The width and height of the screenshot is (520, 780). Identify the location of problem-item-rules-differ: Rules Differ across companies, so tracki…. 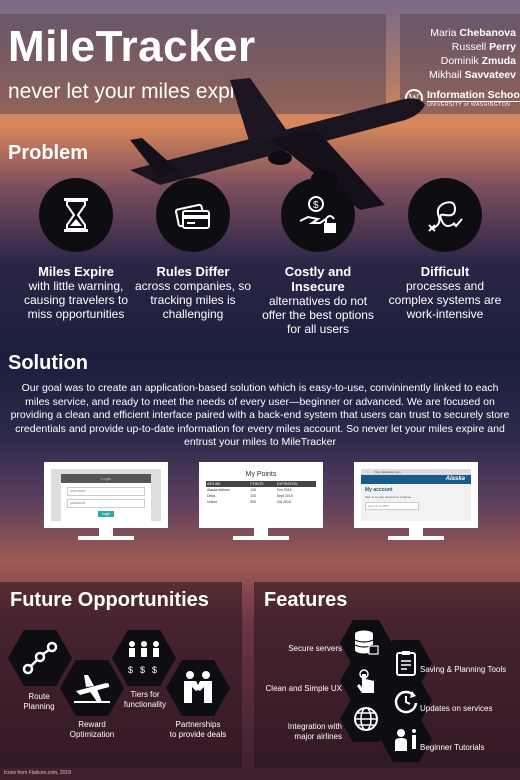
(193, 249).